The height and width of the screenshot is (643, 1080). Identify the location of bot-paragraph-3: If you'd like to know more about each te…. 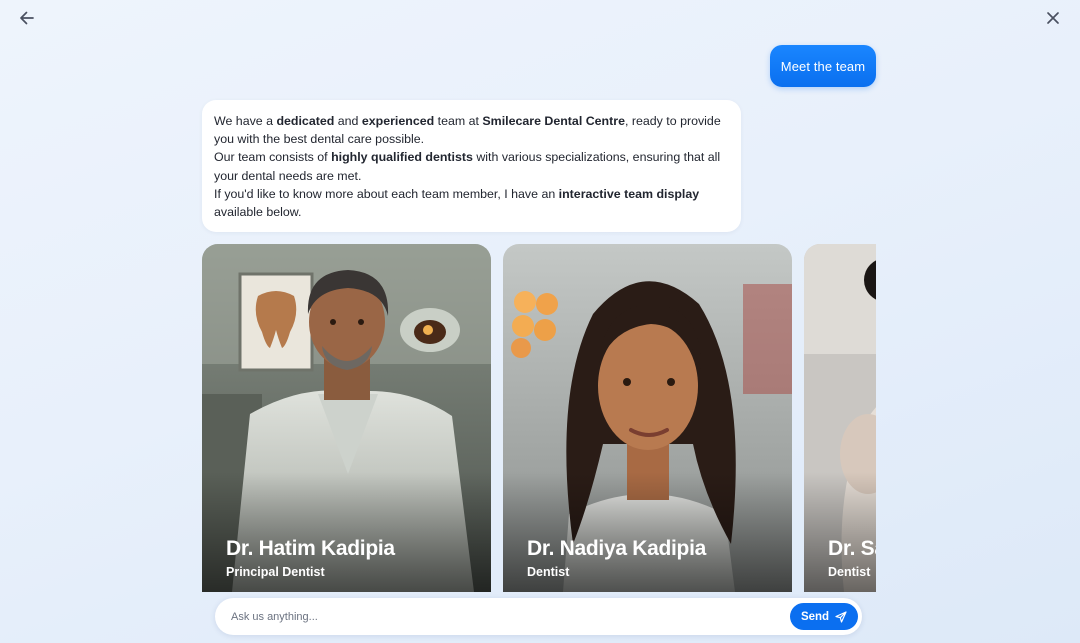
(457, 203).